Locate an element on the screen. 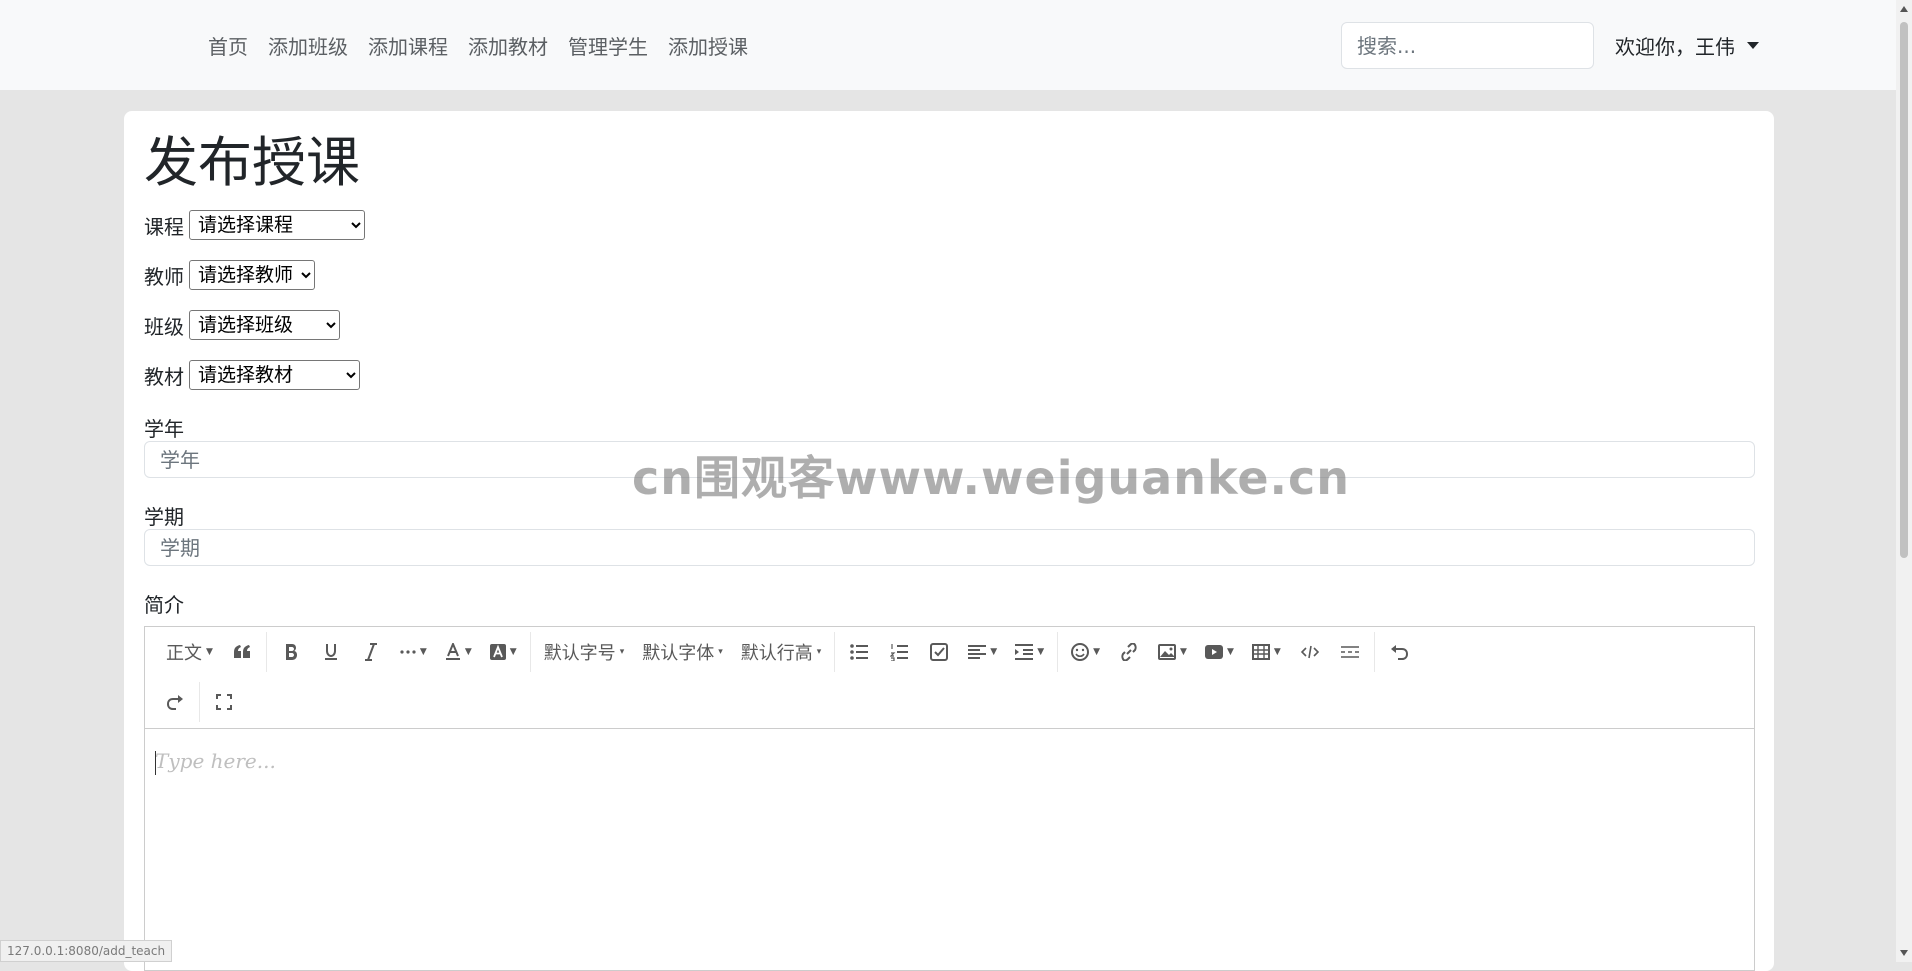  nav-link-manage-students: 管理学生 is located at coordinates (608, 45).